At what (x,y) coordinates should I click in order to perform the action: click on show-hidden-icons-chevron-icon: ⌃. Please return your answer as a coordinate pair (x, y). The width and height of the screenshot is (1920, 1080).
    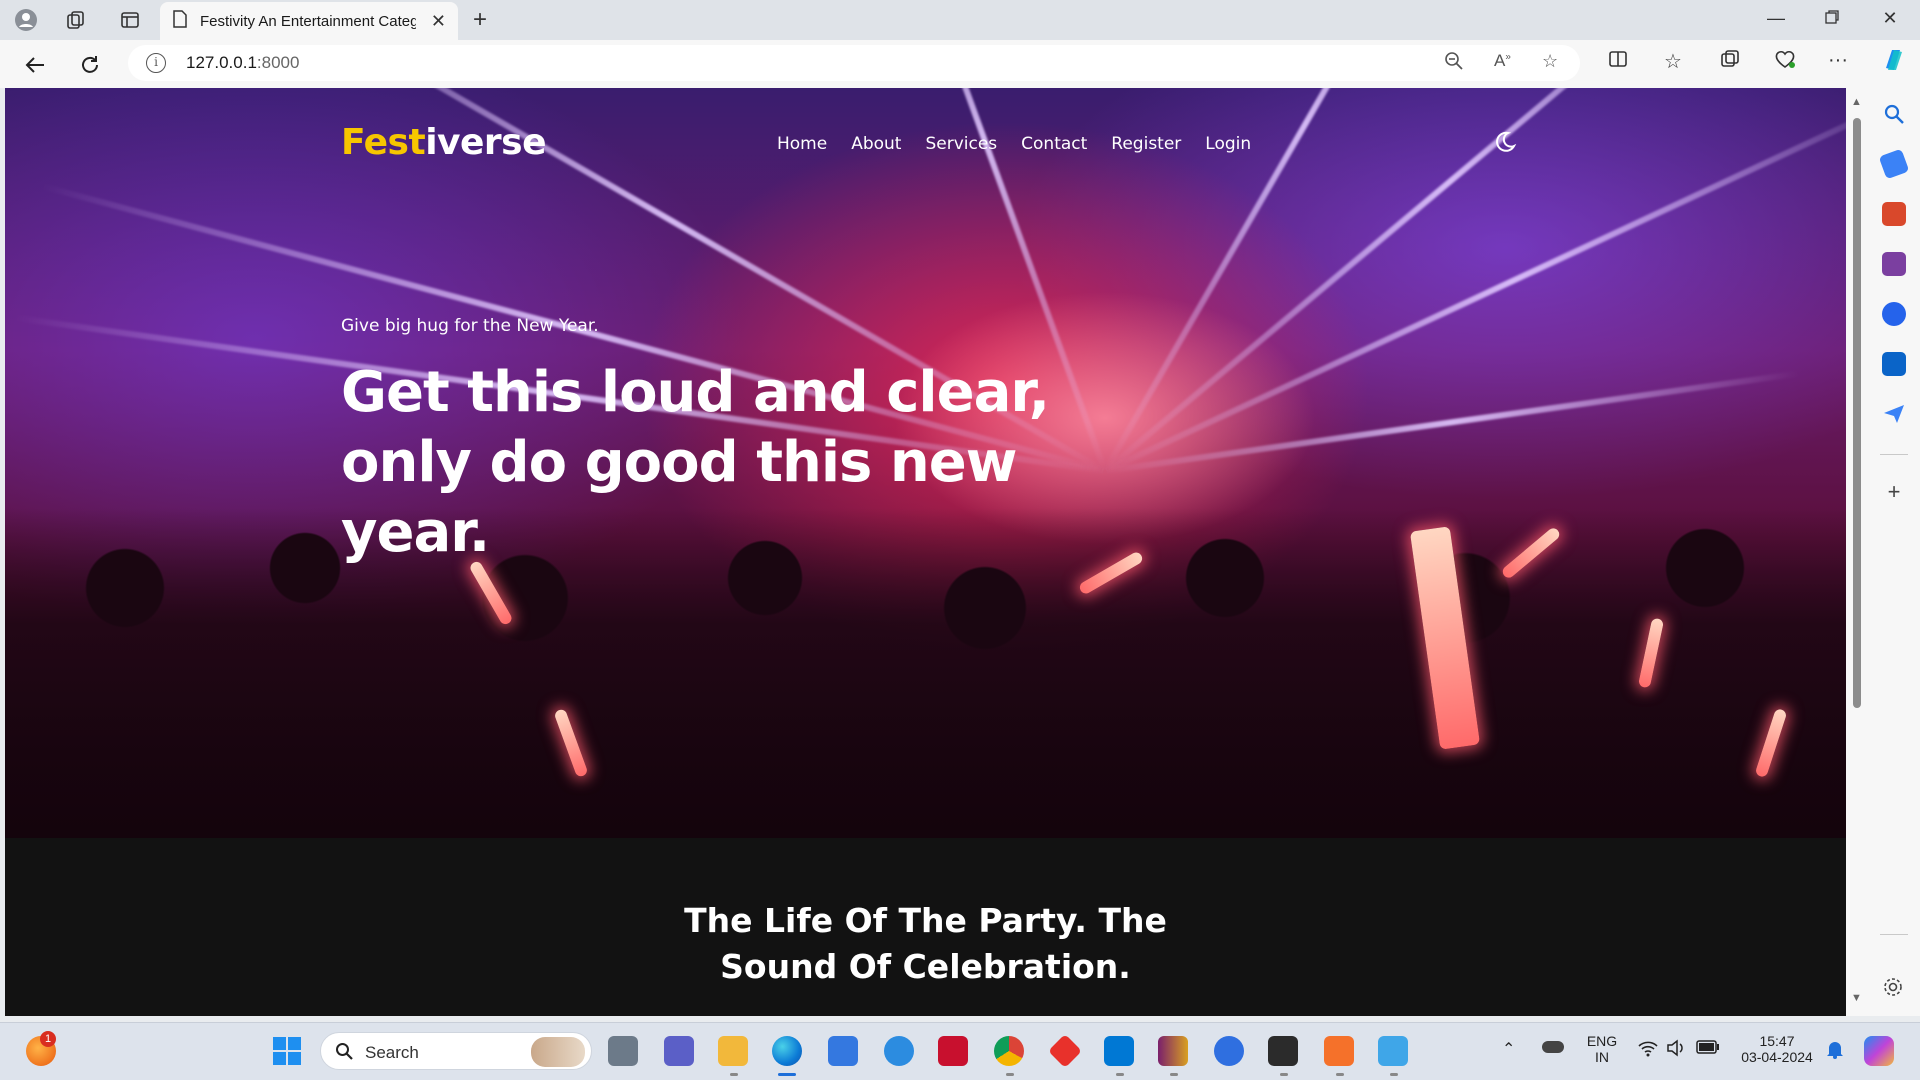
    Looking at the image, I should click on (1508, 1049).